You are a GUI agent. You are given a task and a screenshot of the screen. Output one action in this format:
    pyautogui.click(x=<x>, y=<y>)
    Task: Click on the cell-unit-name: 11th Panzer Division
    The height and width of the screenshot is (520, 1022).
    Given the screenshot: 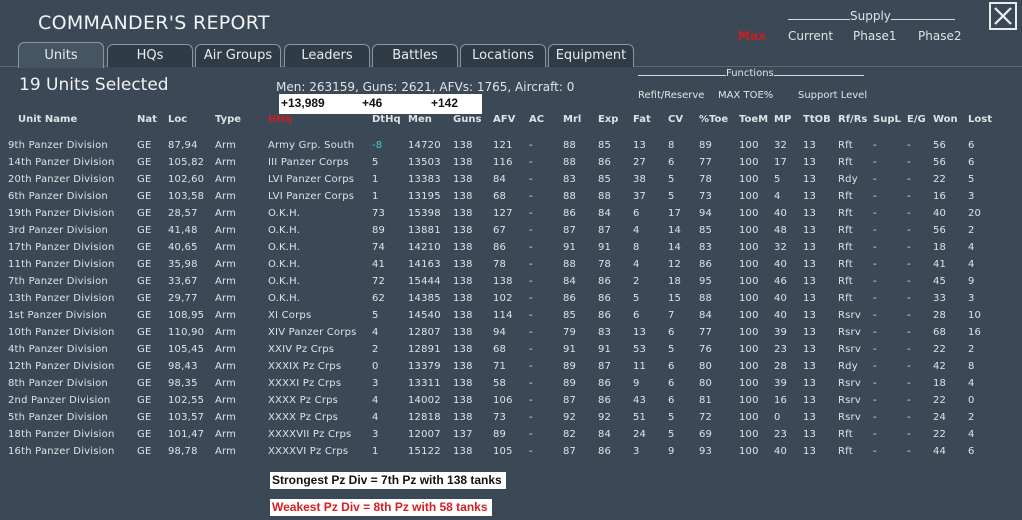 What is the action you would take?
    pyautogui.click(x=61, y=264)
    